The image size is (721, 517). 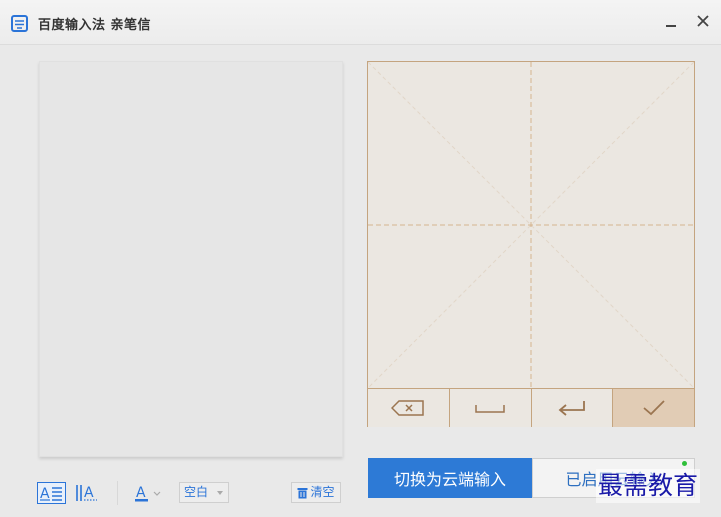 I want to click on space-button, so click(x=490, y=408).